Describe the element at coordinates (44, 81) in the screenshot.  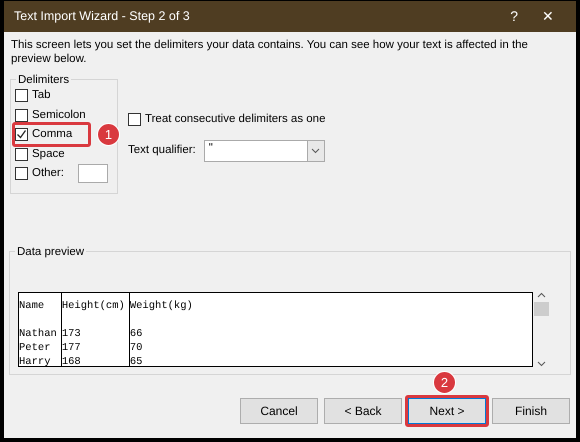
I see `group-title: Delimiters` at that location.